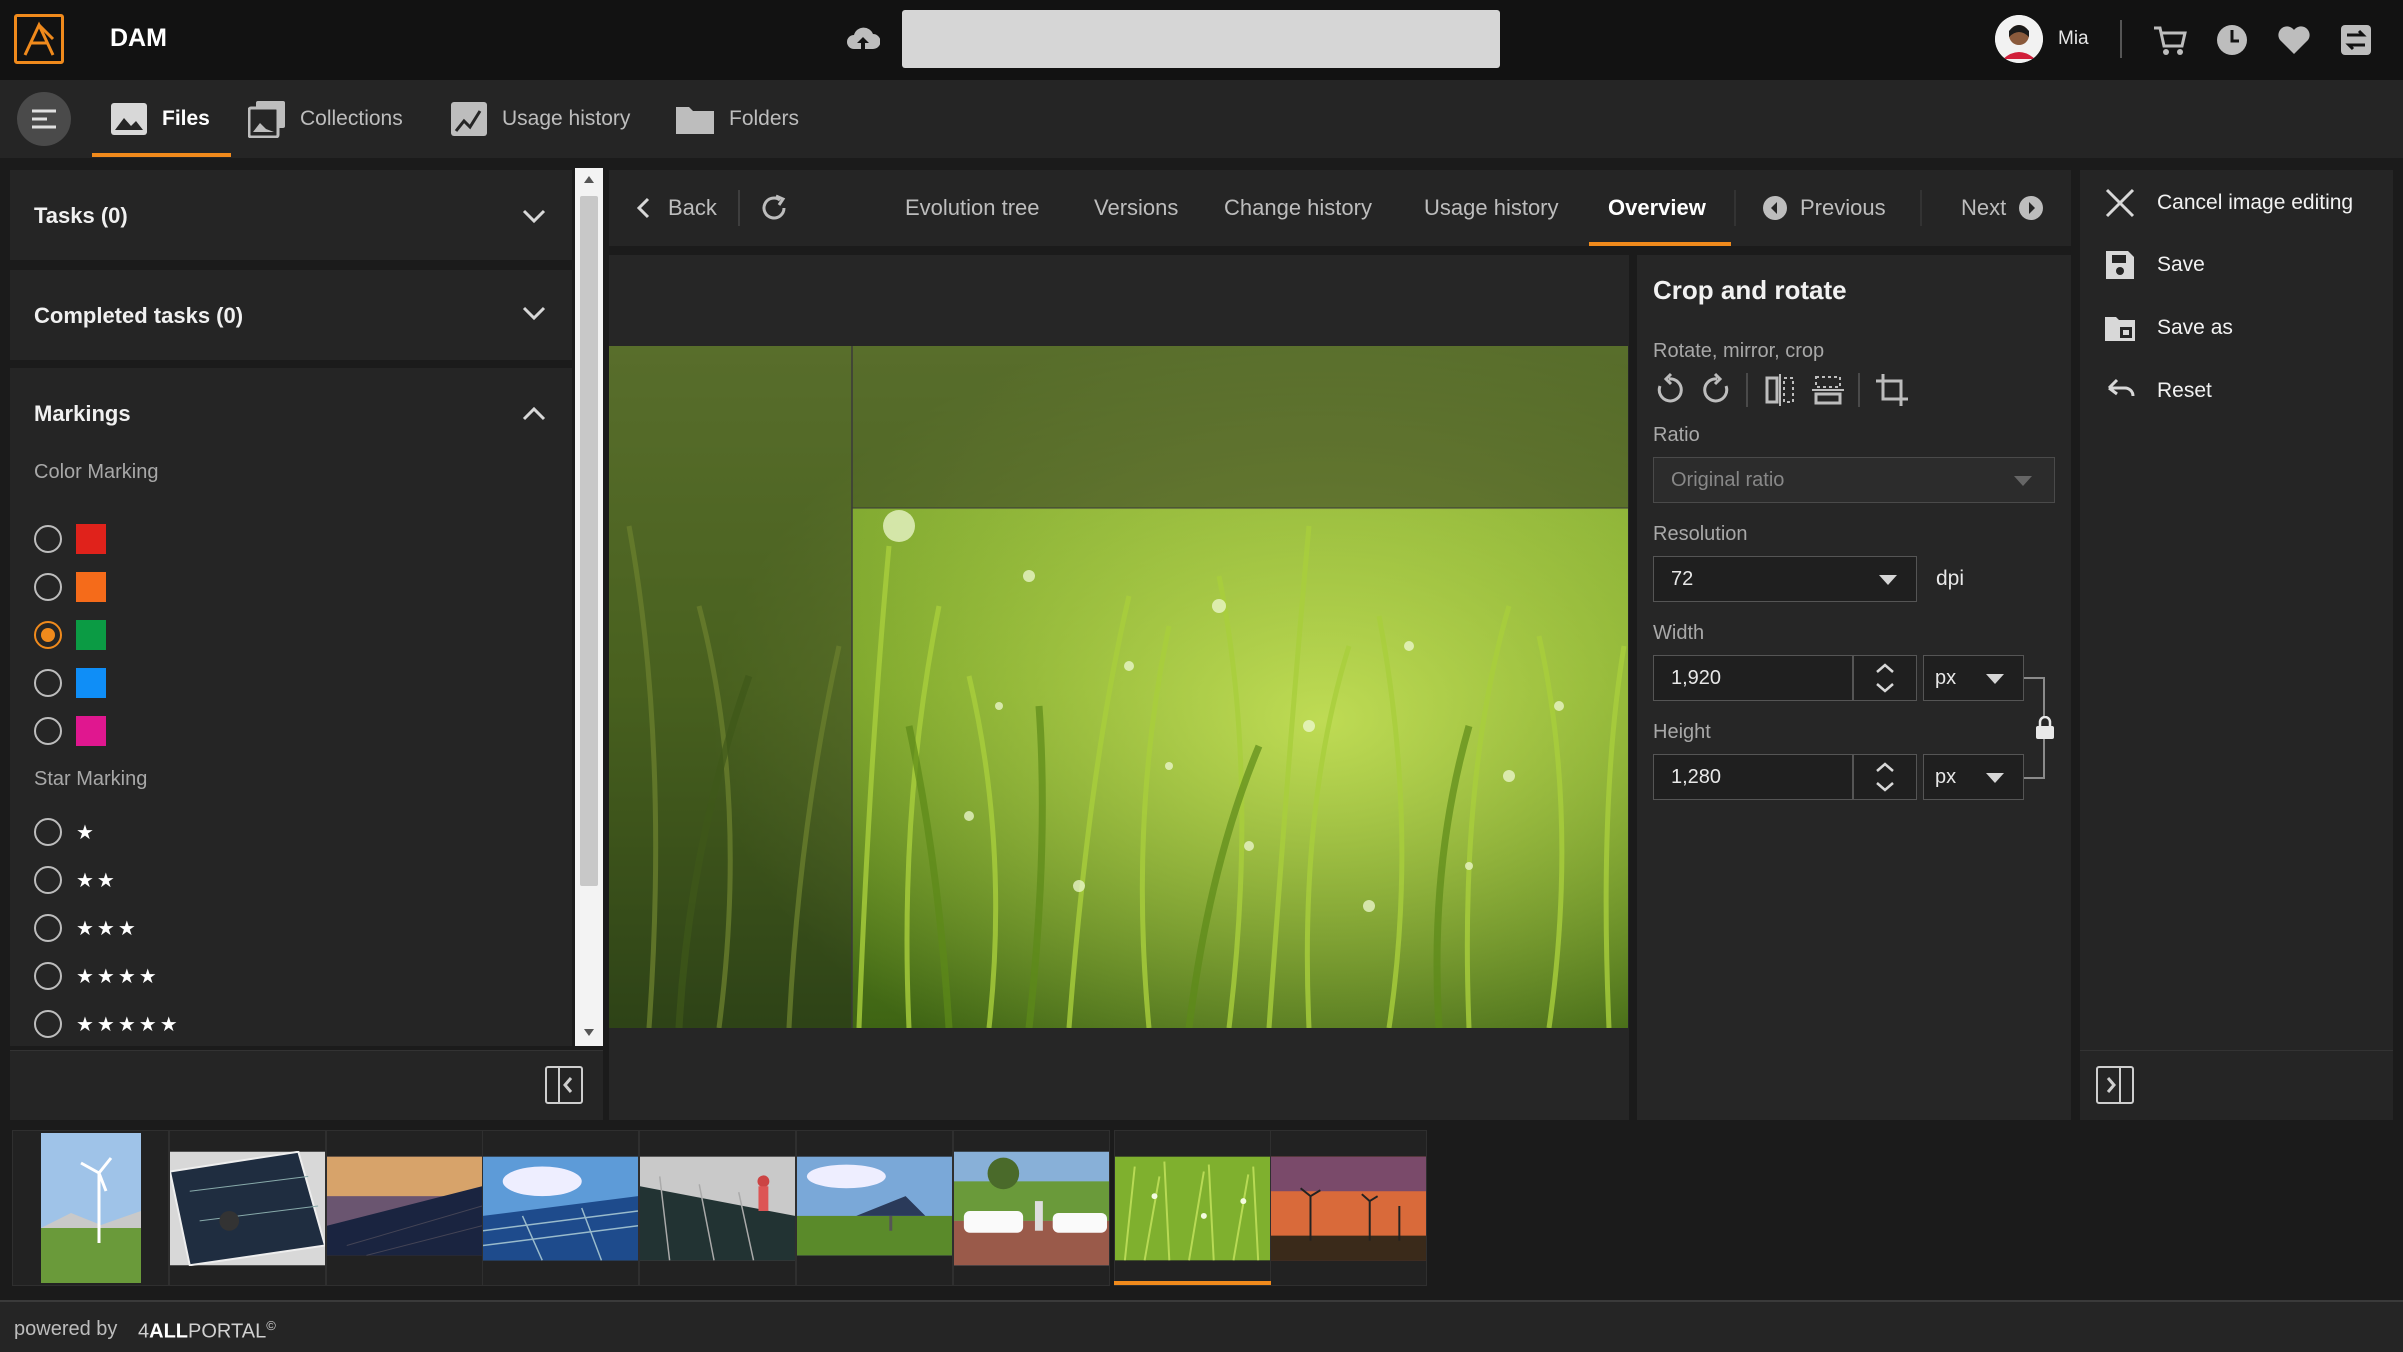 This screenshot has height=1352, width=2403. I want to click on cart-icon, so click(2170, 40).